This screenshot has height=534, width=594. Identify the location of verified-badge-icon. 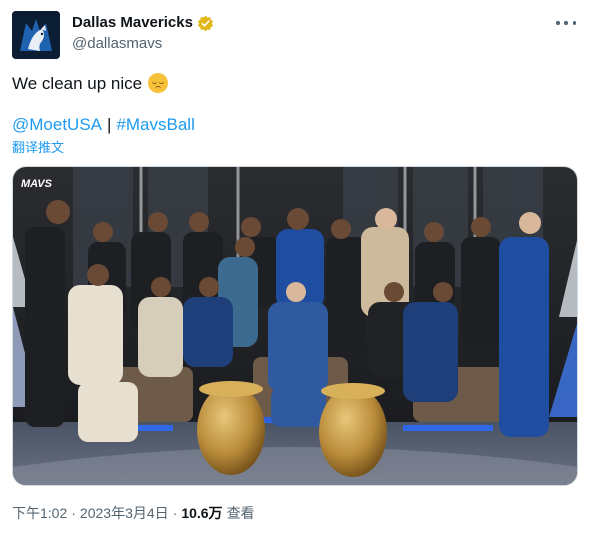
(205, 23).